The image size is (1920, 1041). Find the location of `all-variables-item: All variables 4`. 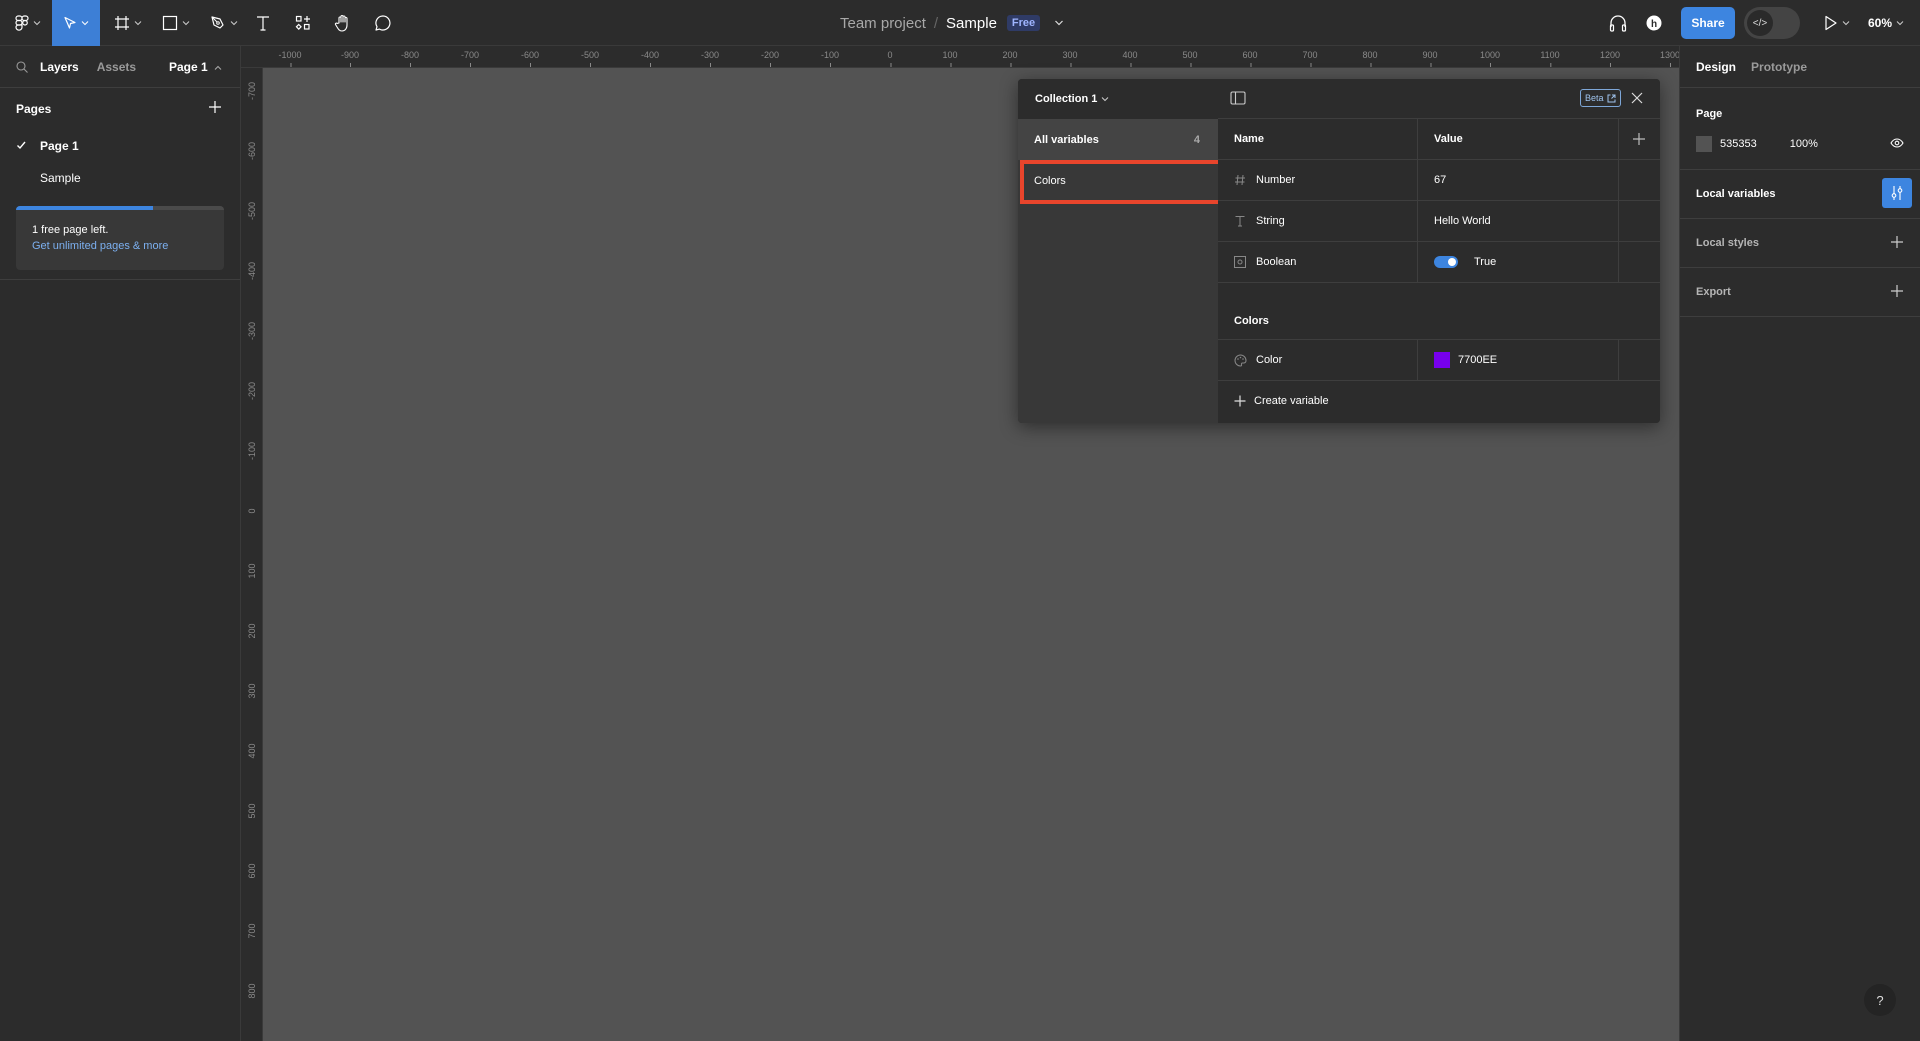

all-variables-item: All variables 4 is located at coordinates (1118, 139).